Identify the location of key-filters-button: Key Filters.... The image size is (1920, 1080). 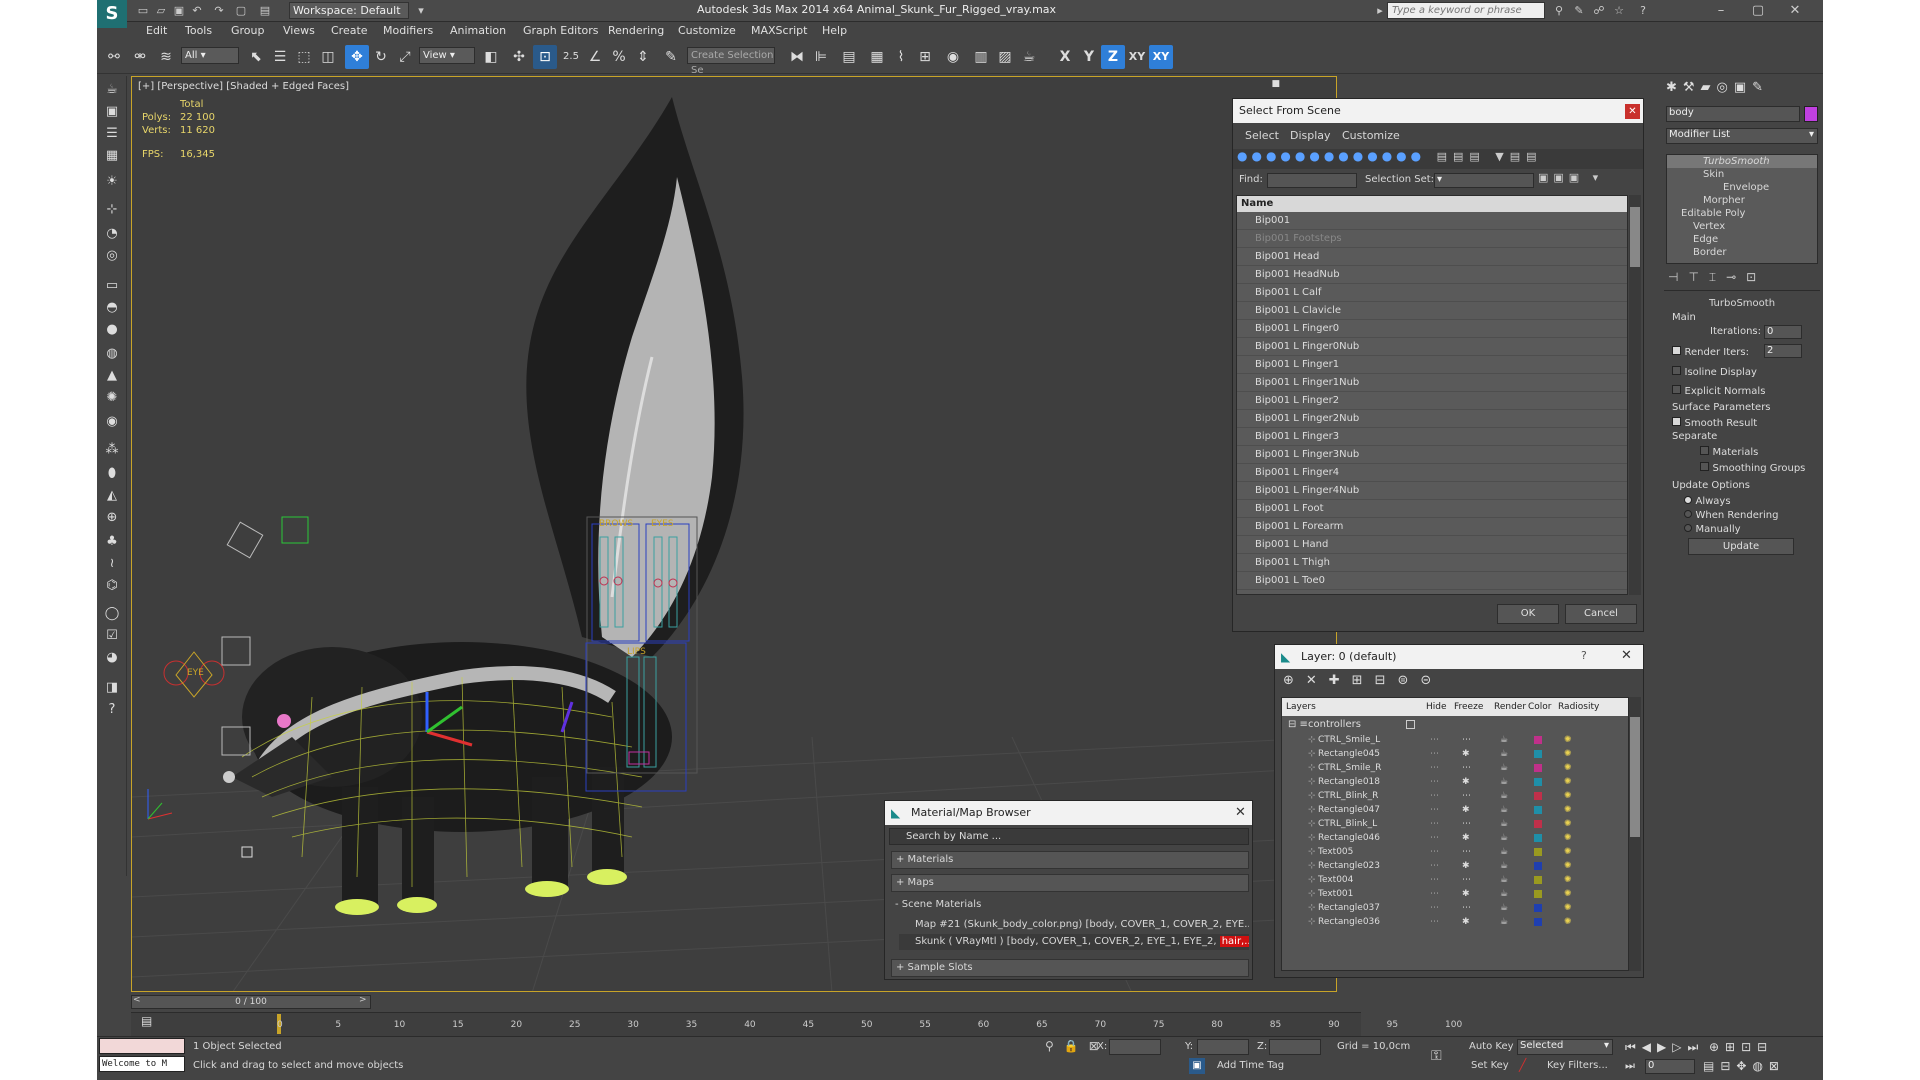
(1577, 1065).